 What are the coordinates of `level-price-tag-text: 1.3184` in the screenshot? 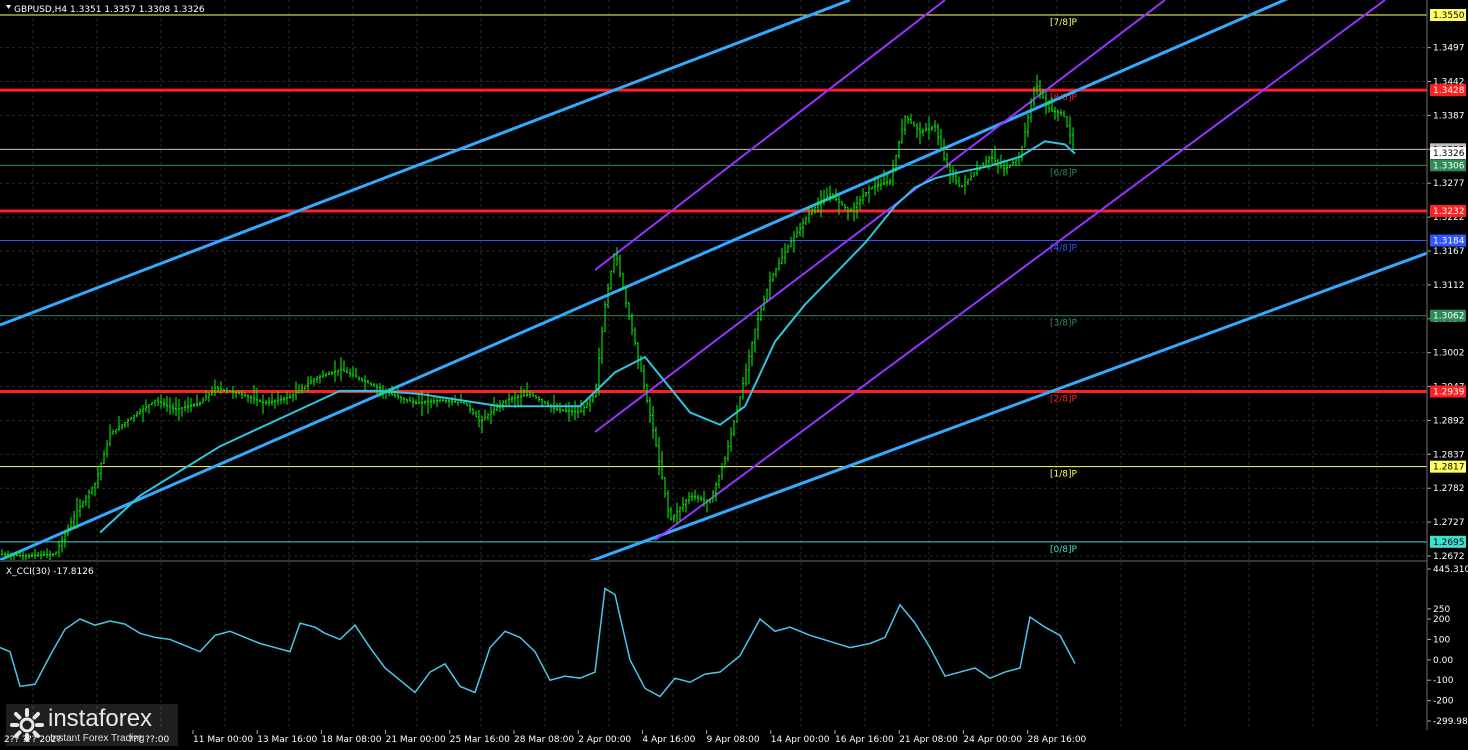 It's located at (1449, 242).